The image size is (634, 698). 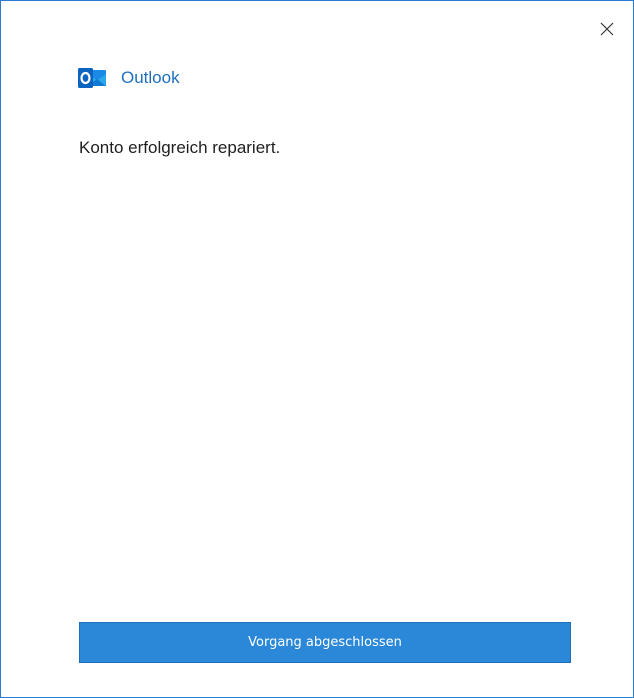 What do you see at coordinates (92, 78) in the screenshot?
I see `outlook-logo-icon` at bounding box center [92, 78].